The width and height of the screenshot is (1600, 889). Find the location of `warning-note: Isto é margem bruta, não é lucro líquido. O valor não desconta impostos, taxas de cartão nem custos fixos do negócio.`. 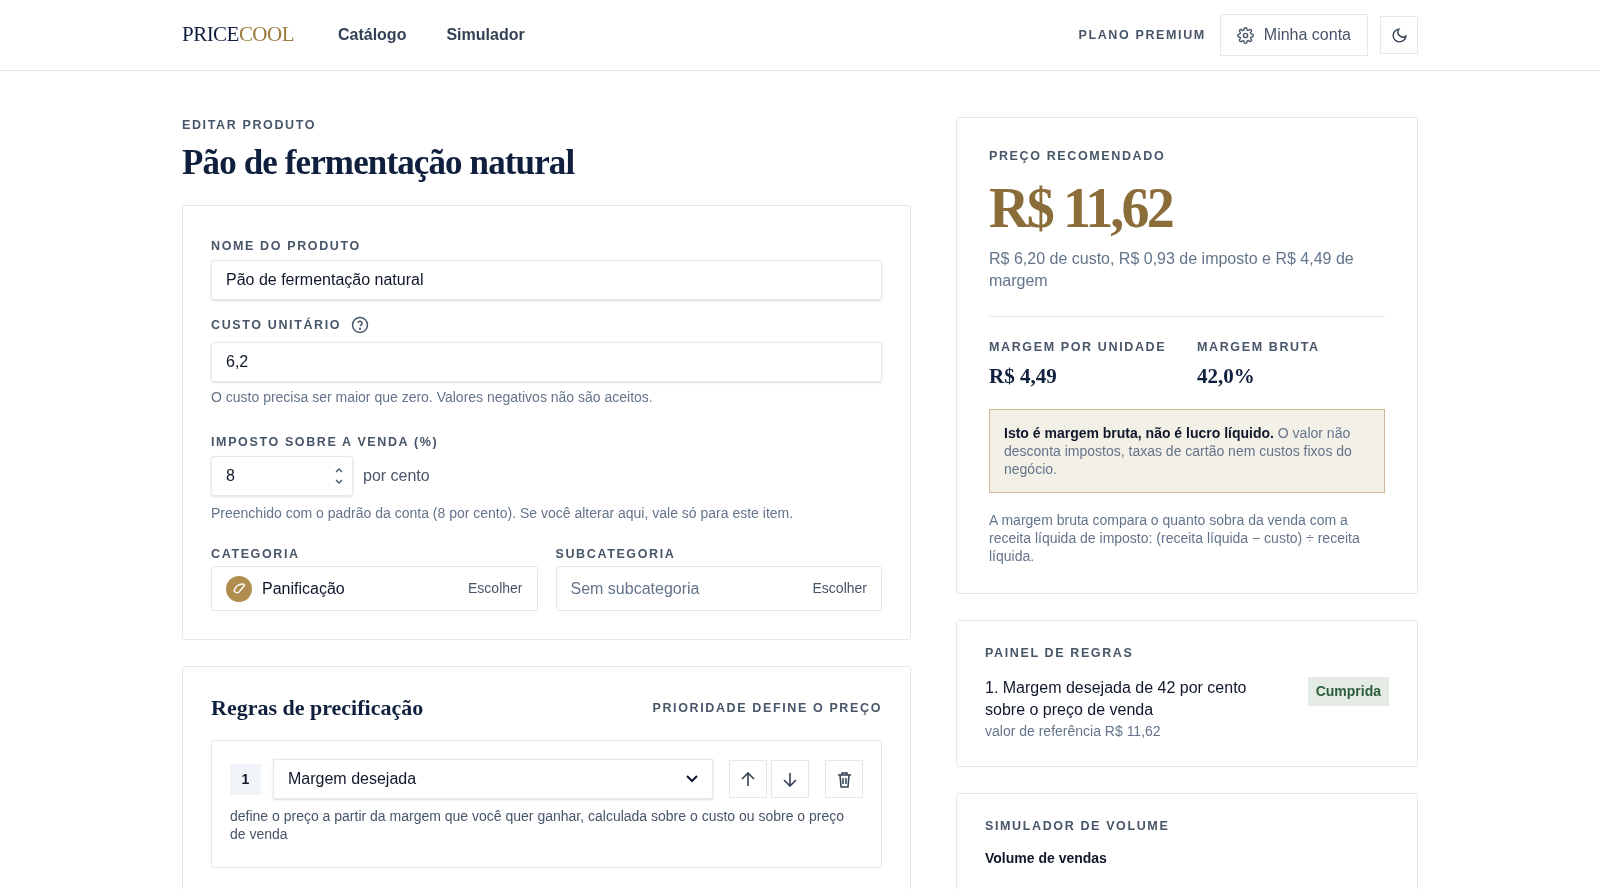

warning-note: Isto é margem bruta, não é lucro líquido. O valor não desconta impostos, taxas de cartão nem custos fixos do negócio. is located at coordinates (1187, 451).